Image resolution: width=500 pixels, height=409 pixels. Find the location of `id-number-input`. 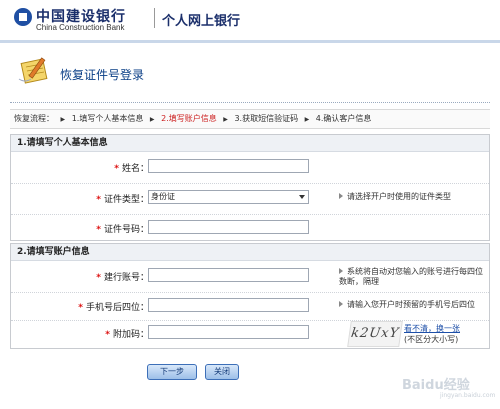

id-number-input is located at coordinates (228, 227).